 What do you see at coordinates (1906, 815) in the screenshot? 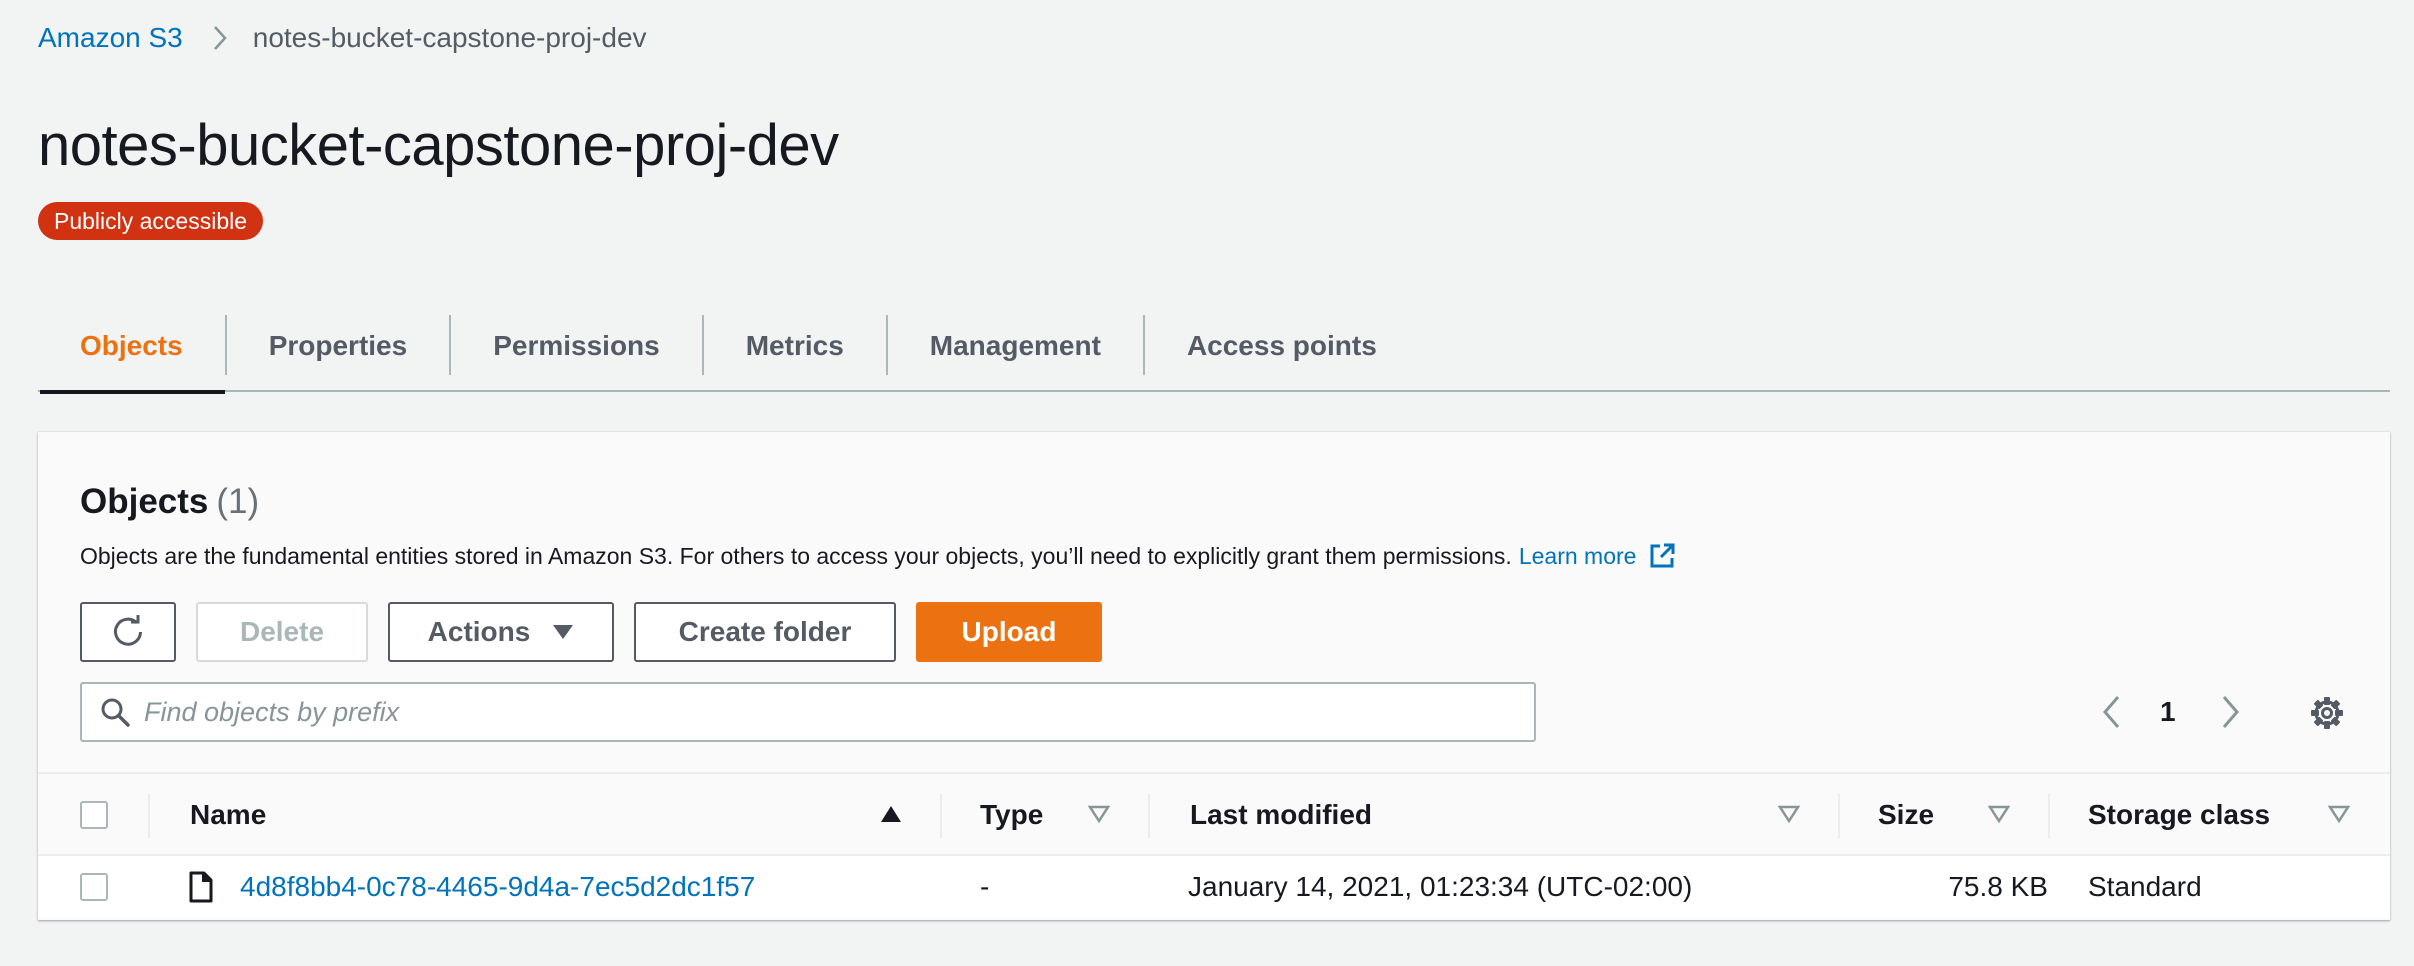
I see `column-header-size: Size` at bounding box center [1906, 815].